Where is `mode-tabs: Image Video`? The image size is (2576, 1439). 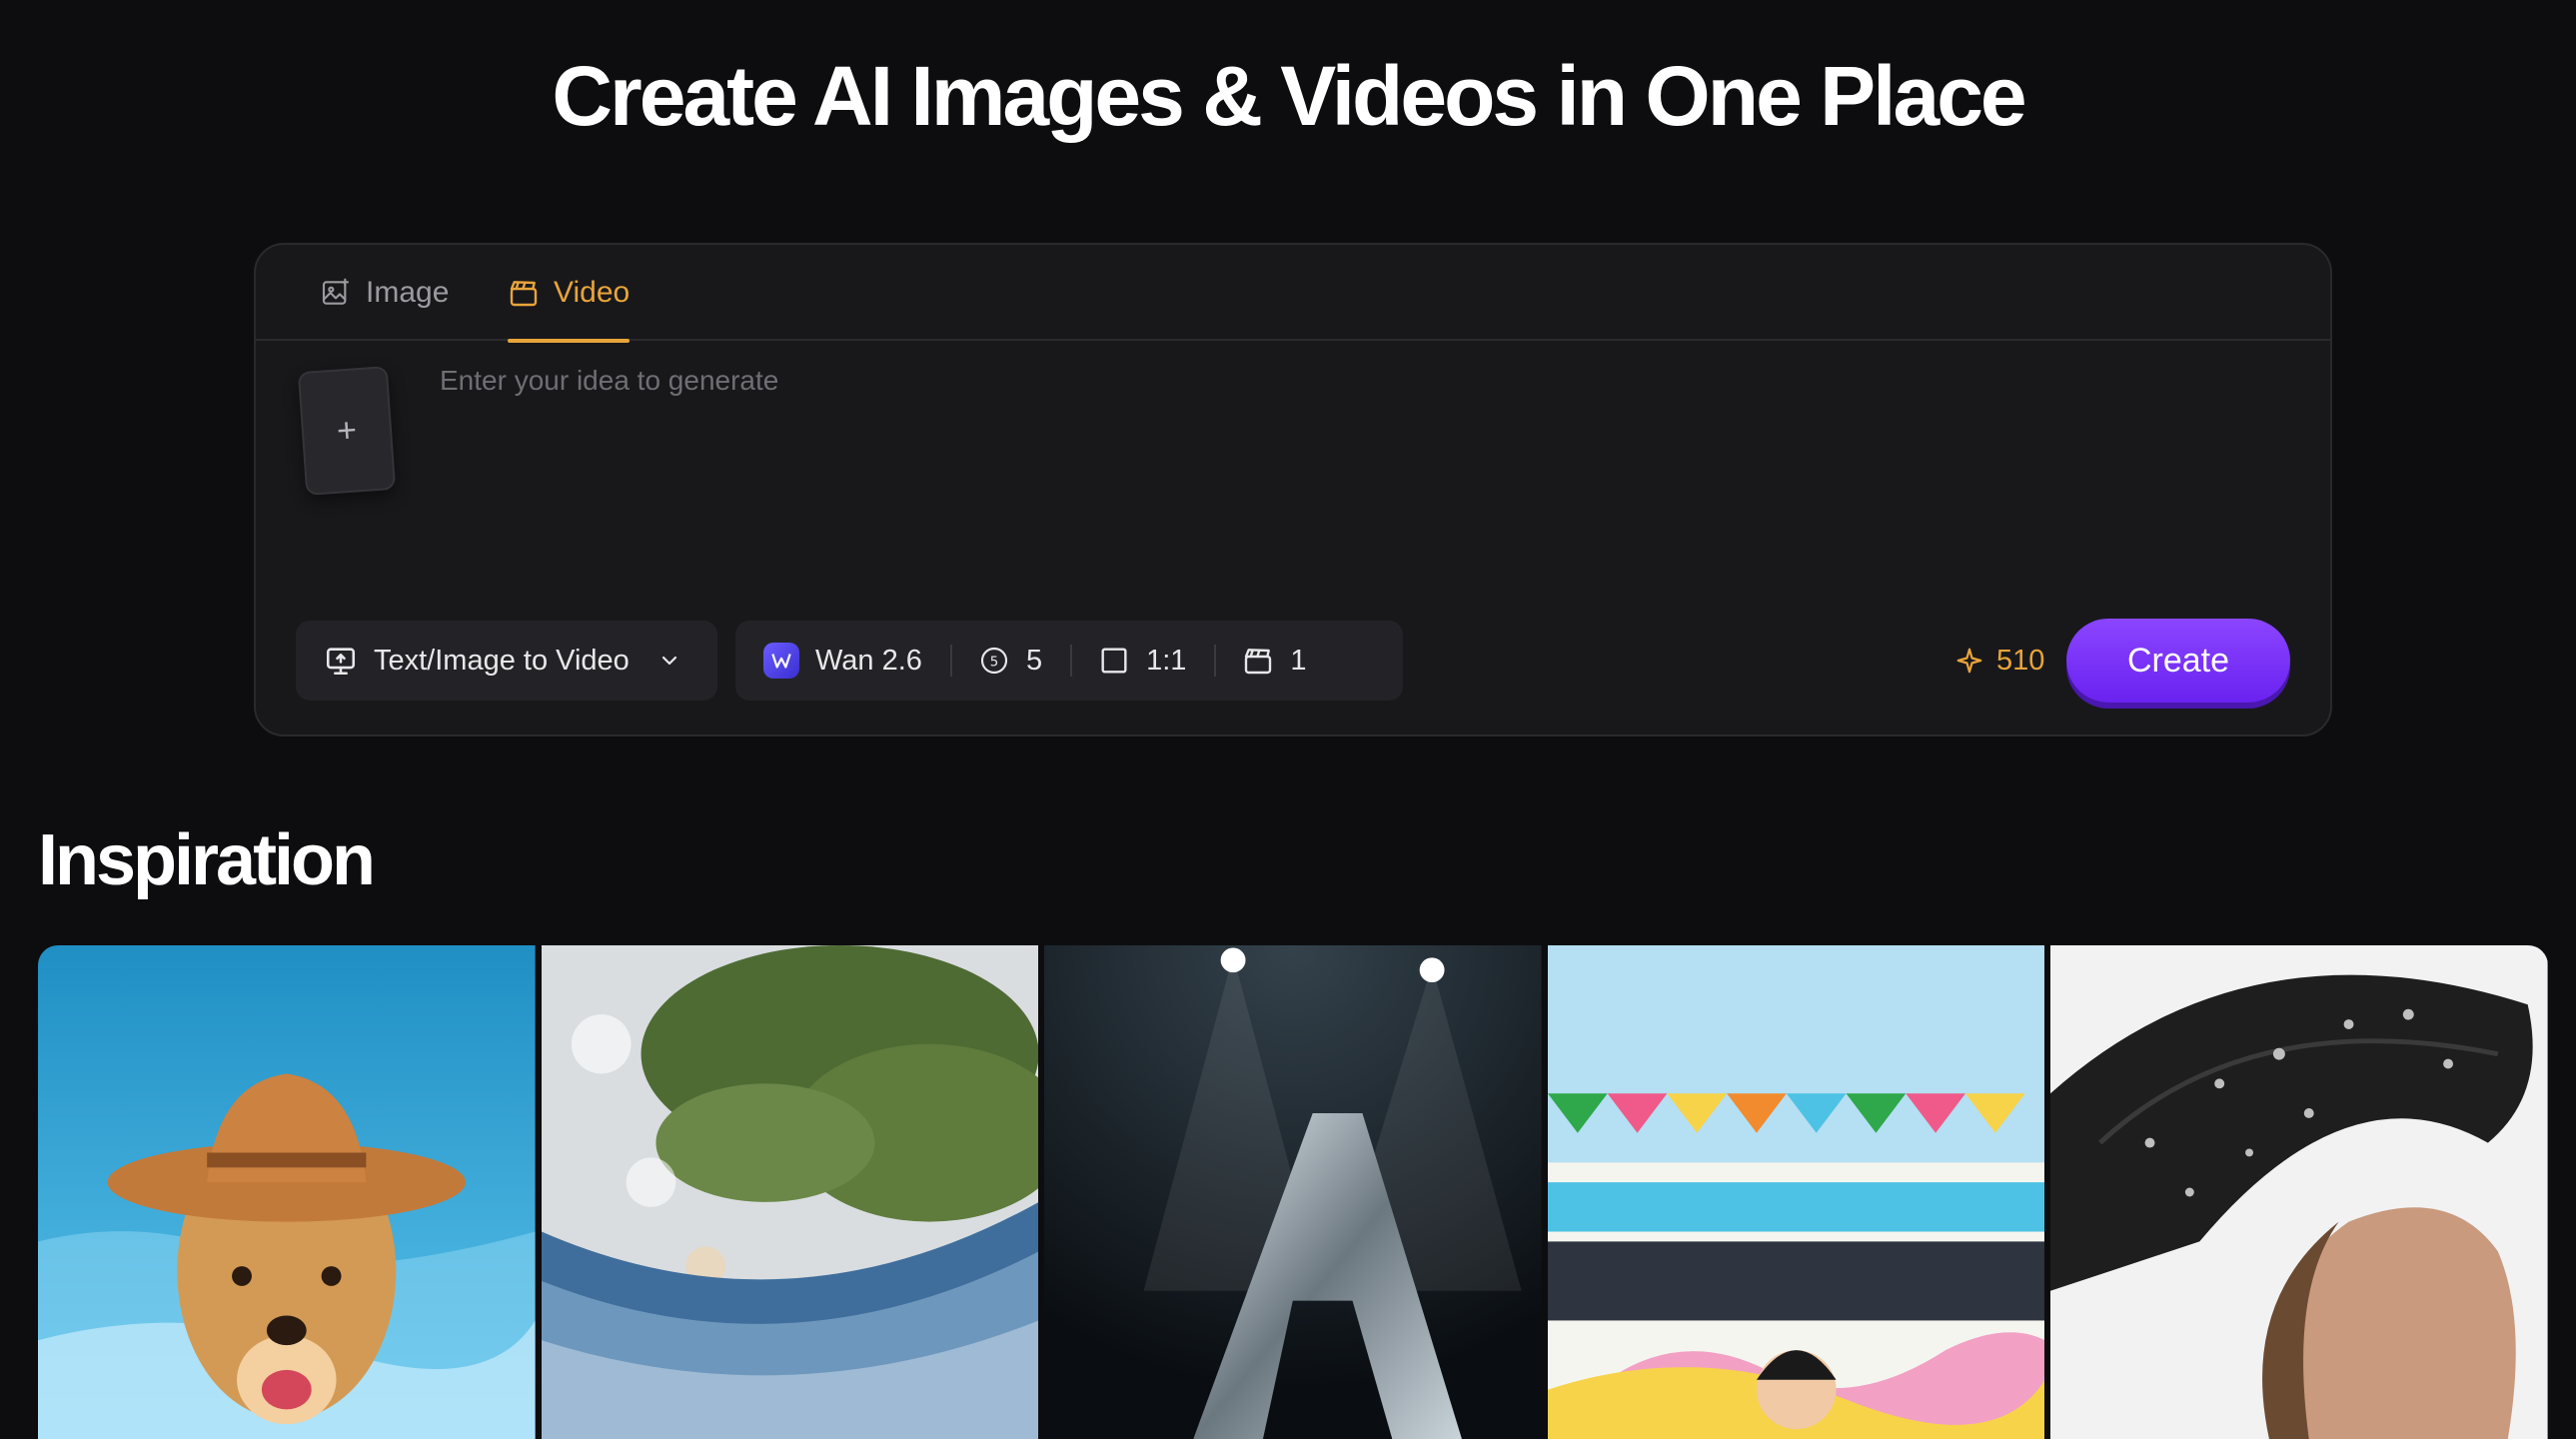
mode-tabs: Image Video is located at coordinates (1293, 294).